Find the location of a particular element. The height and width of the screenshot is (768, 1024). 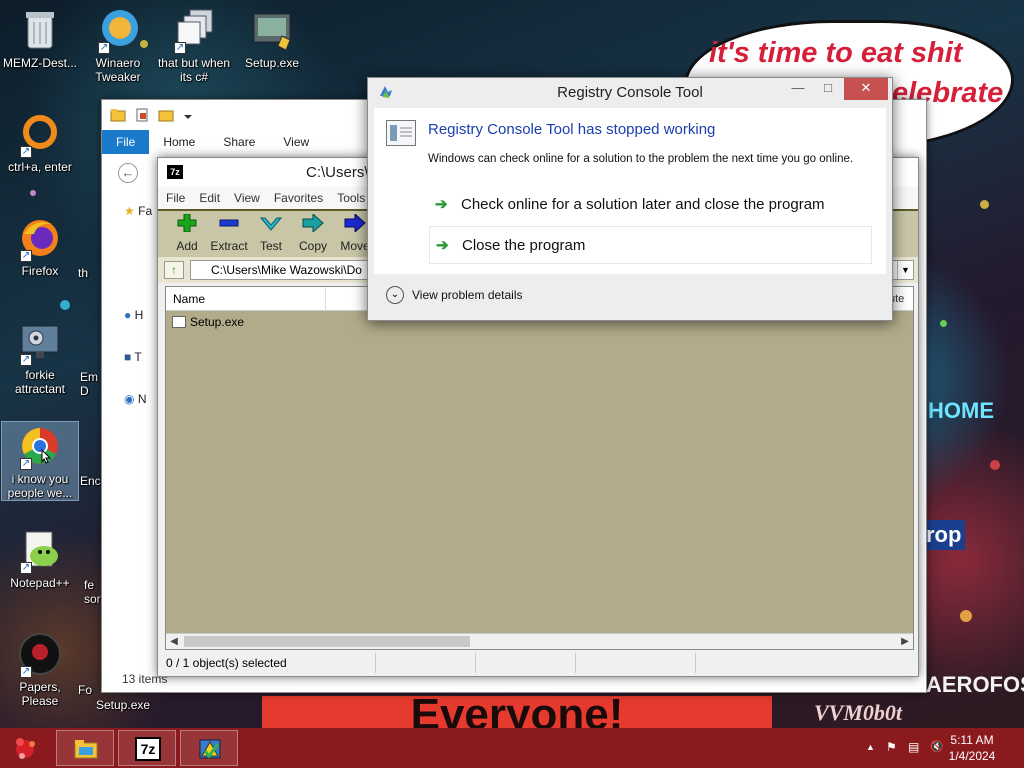

desktop-icon-setup: Setup.exe is located at coordinates (272, 38).